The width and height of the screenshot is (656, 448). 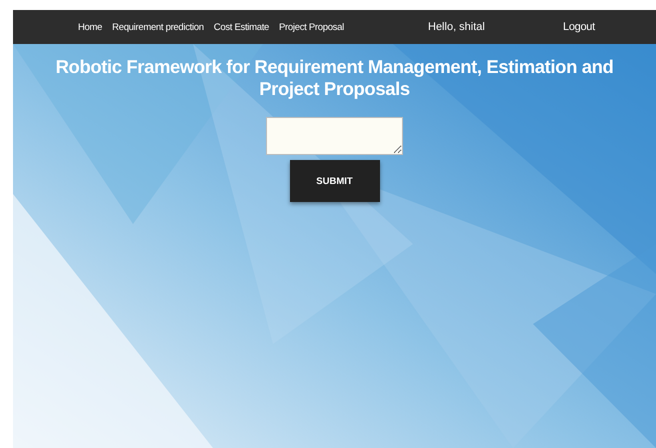 What do you see at coordinates (311, 27) in the screenshot?
I see `nav-link: Project Proposal` at bounding box center [311, 27].